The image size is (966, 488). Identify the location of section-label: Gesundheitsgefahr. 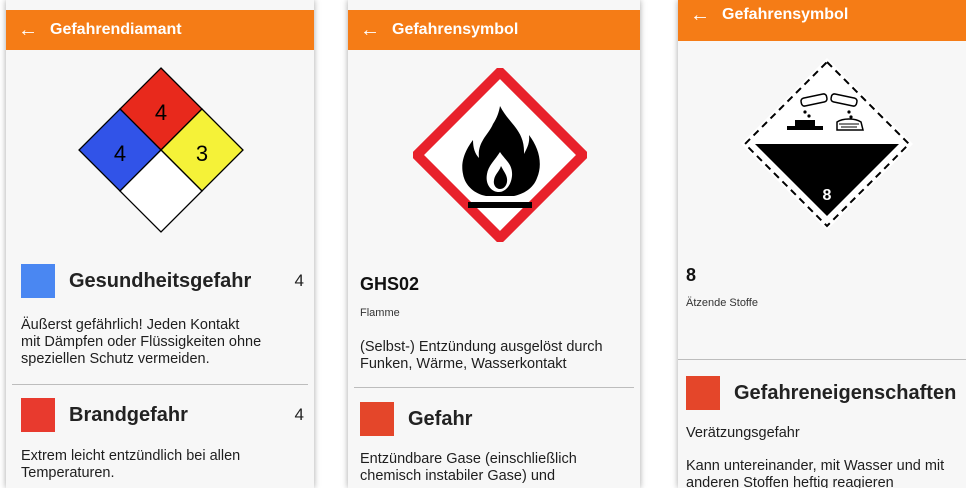
(160, 280).